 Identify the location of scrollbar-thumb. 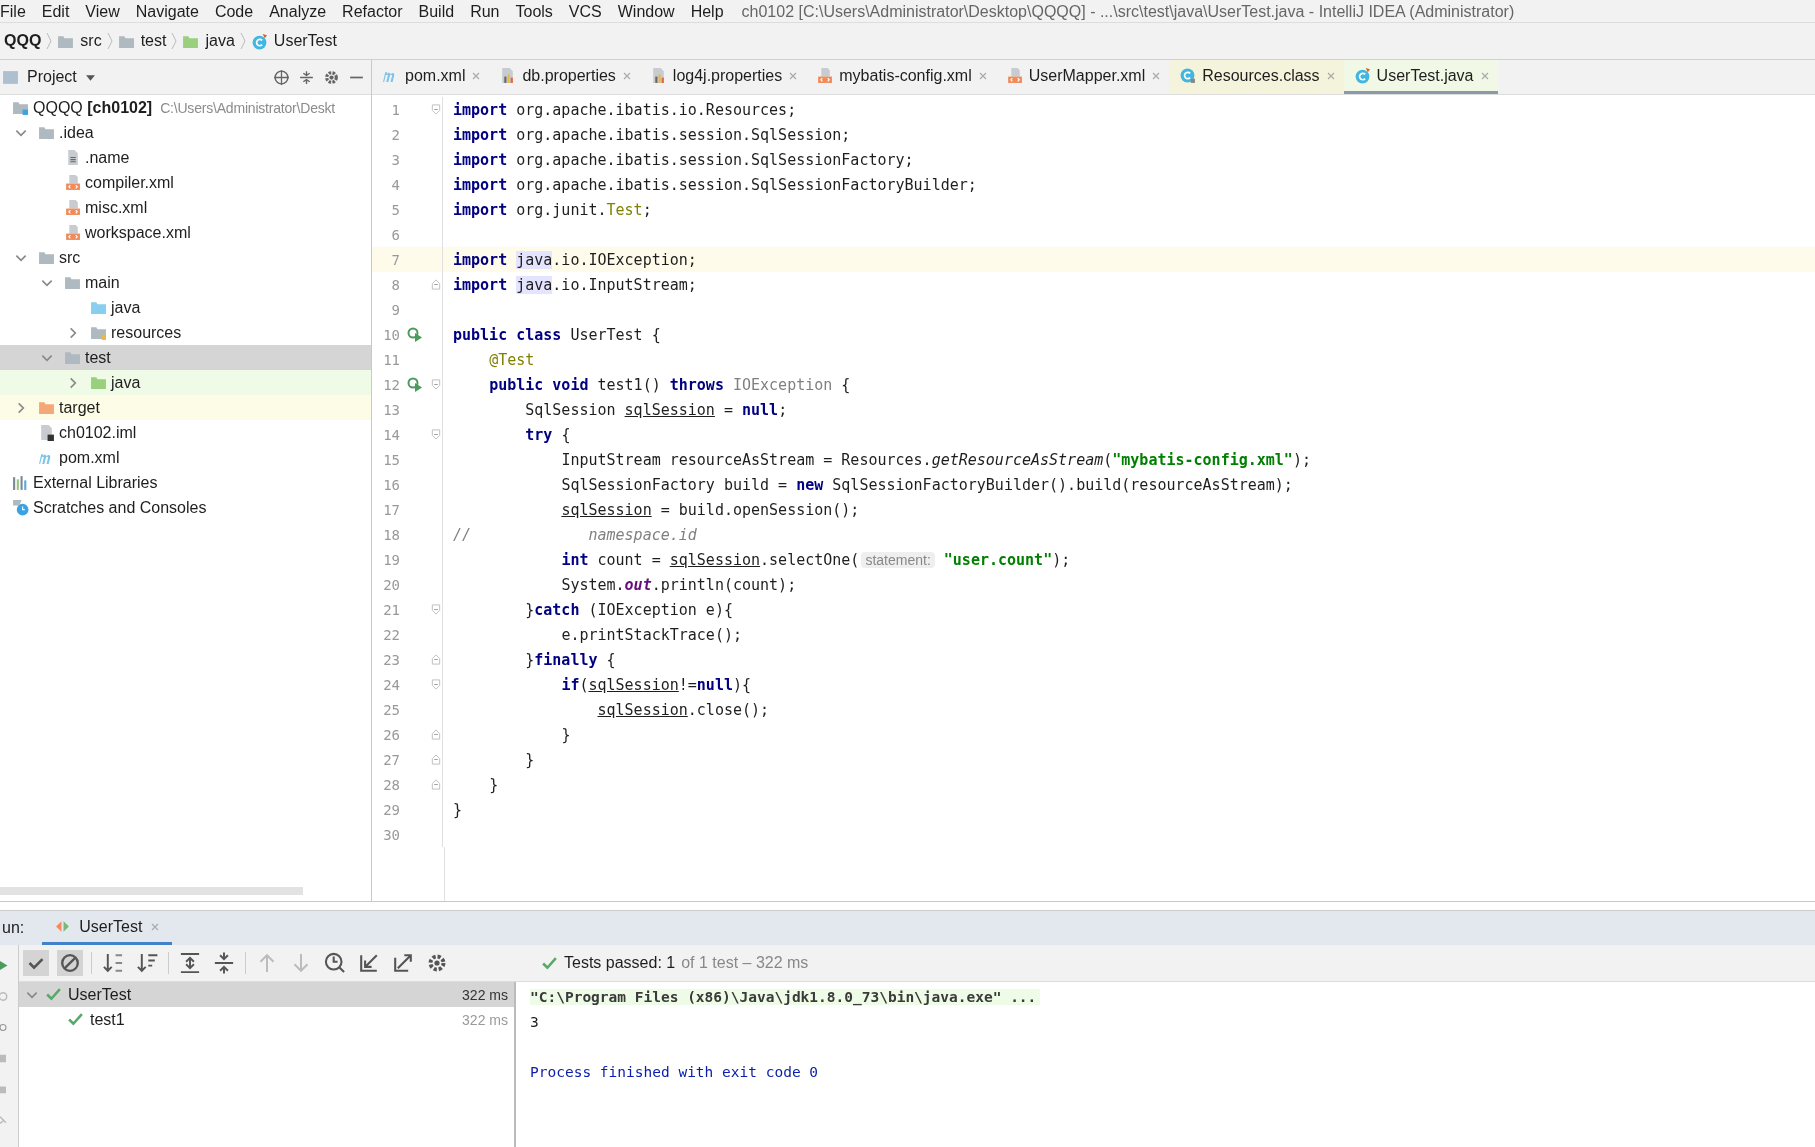
(151, 891).